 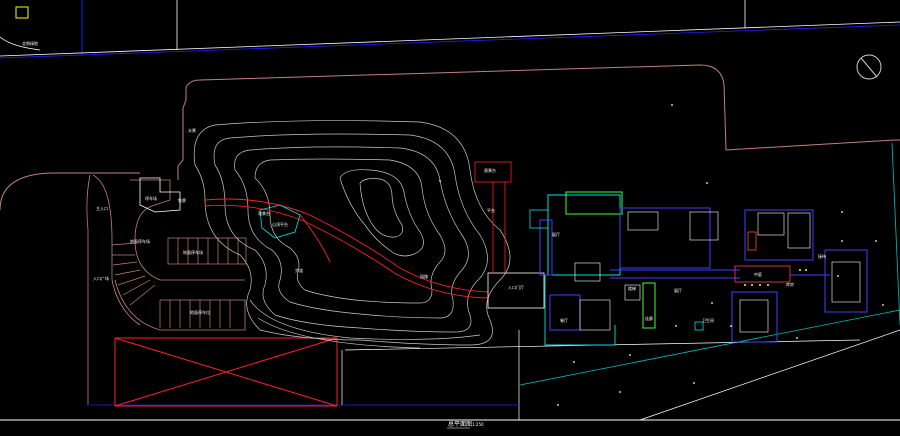 I want to click on label-hall: 展厅, so click(x=678, y=290).